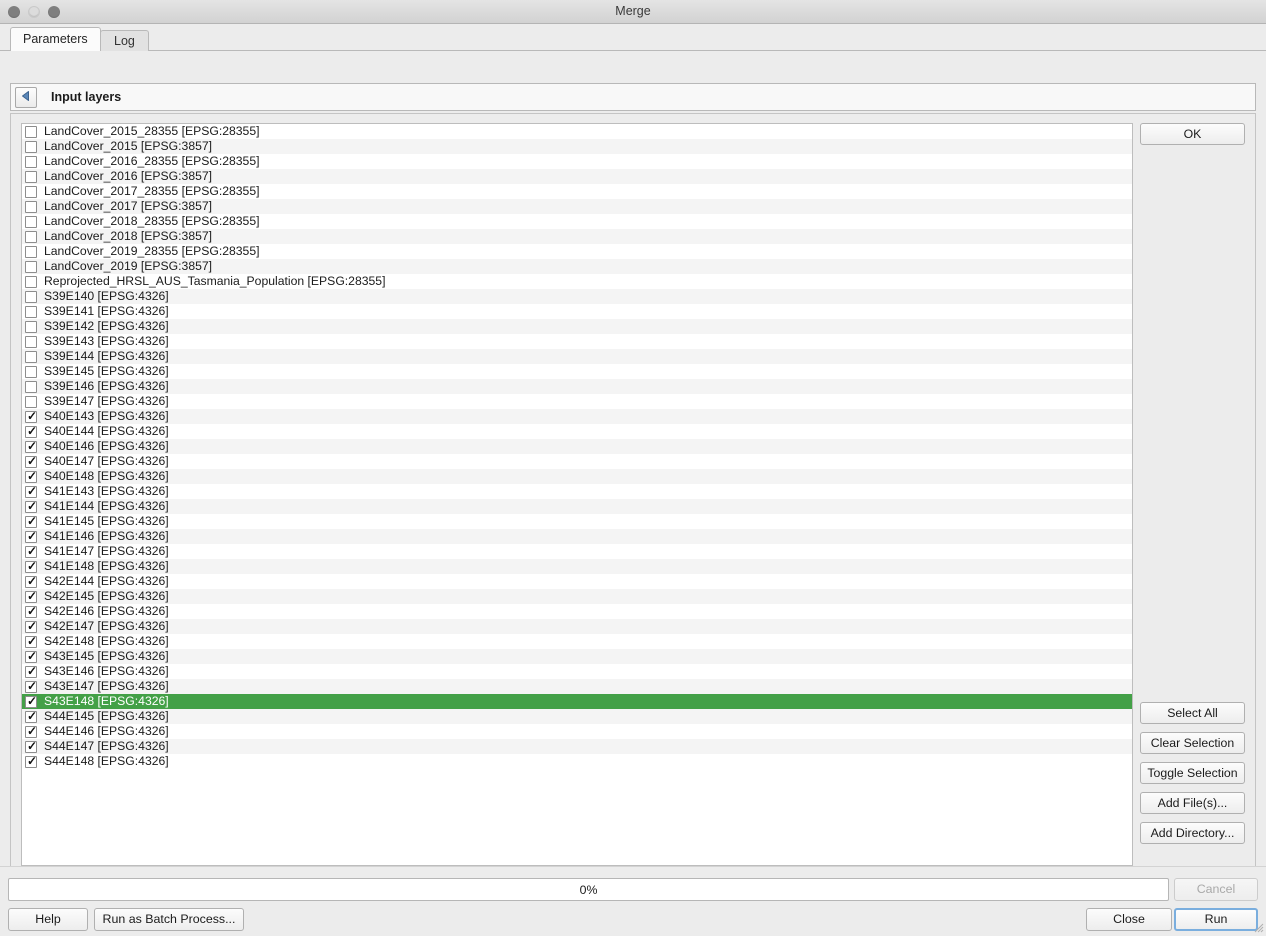 This screenshot has width=1266, height=936. What do you see at coordinates (577, 641) in the screenshot?
I see `layer-list-item: S42E148 [EPSG:4326]` at bounding box center [577, 641].